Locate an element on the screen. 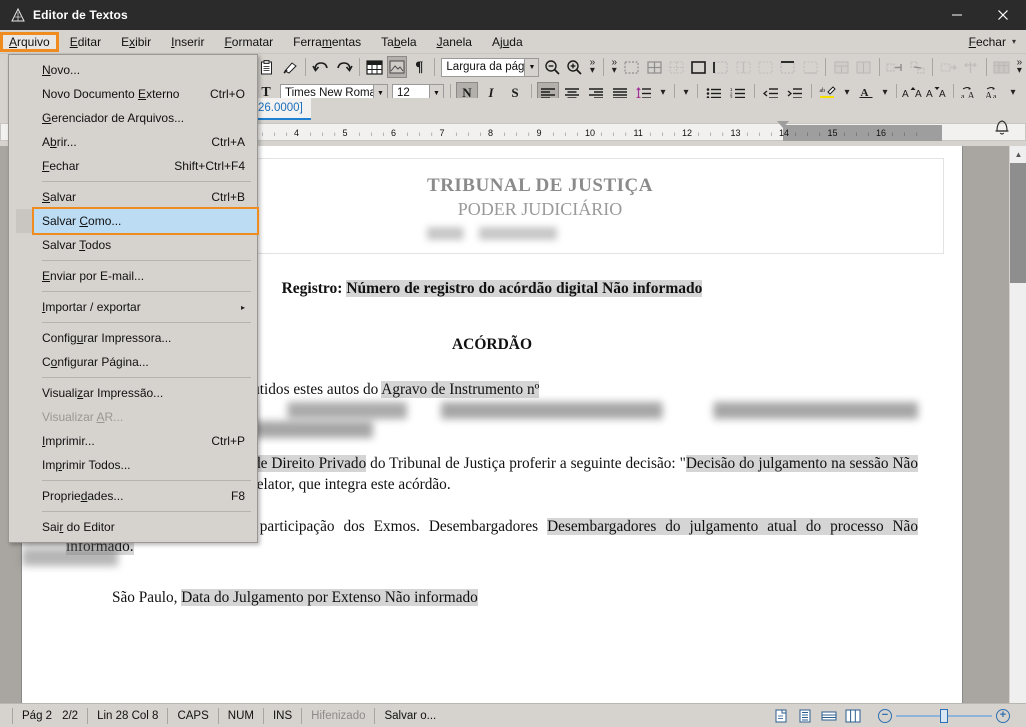  zoom-level-combobox: Largura da págin ▼ is located at coordinates (490, 67).